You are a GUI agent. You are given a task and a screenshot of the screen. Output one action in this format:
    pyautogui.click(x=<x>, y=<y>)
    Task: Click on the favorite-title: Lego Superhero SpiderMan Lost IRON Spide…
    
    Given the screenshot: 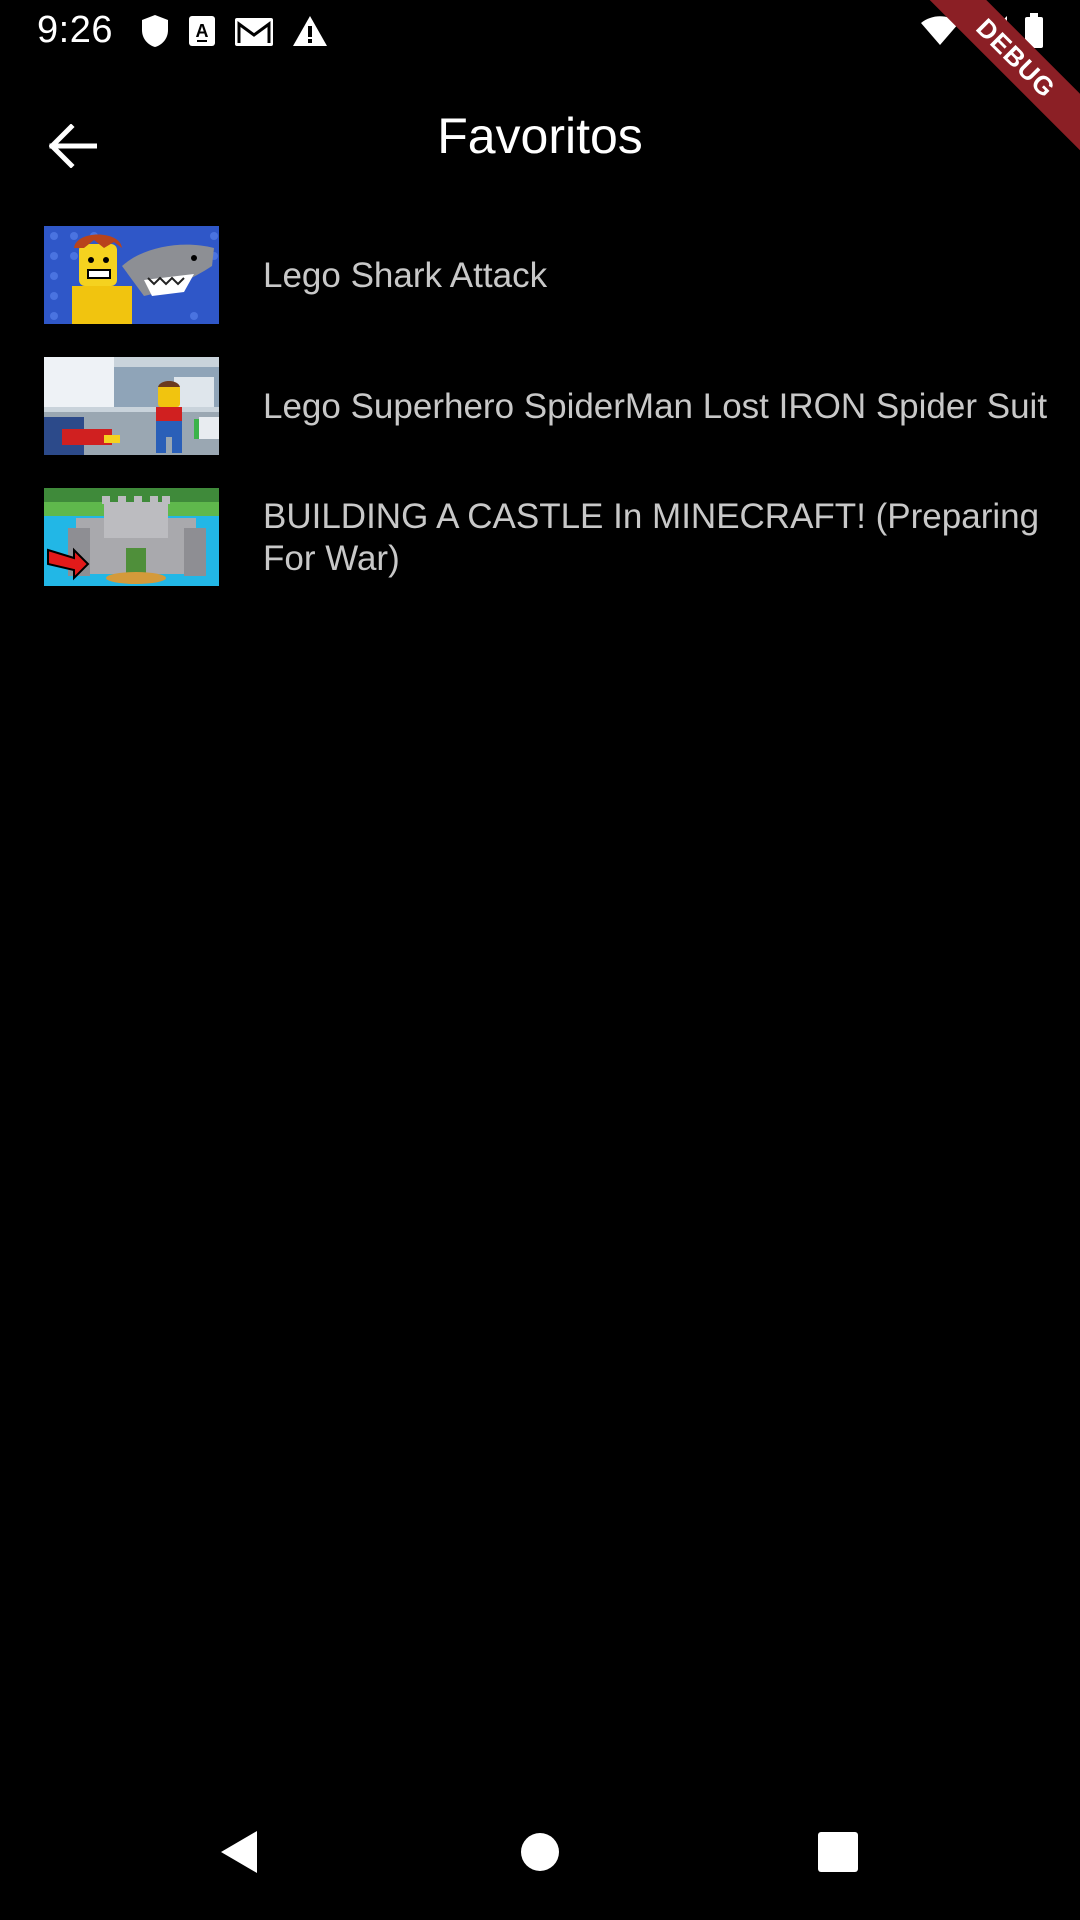 What is the action you would take?
    pyautogui.click(x=655, y=406)
    